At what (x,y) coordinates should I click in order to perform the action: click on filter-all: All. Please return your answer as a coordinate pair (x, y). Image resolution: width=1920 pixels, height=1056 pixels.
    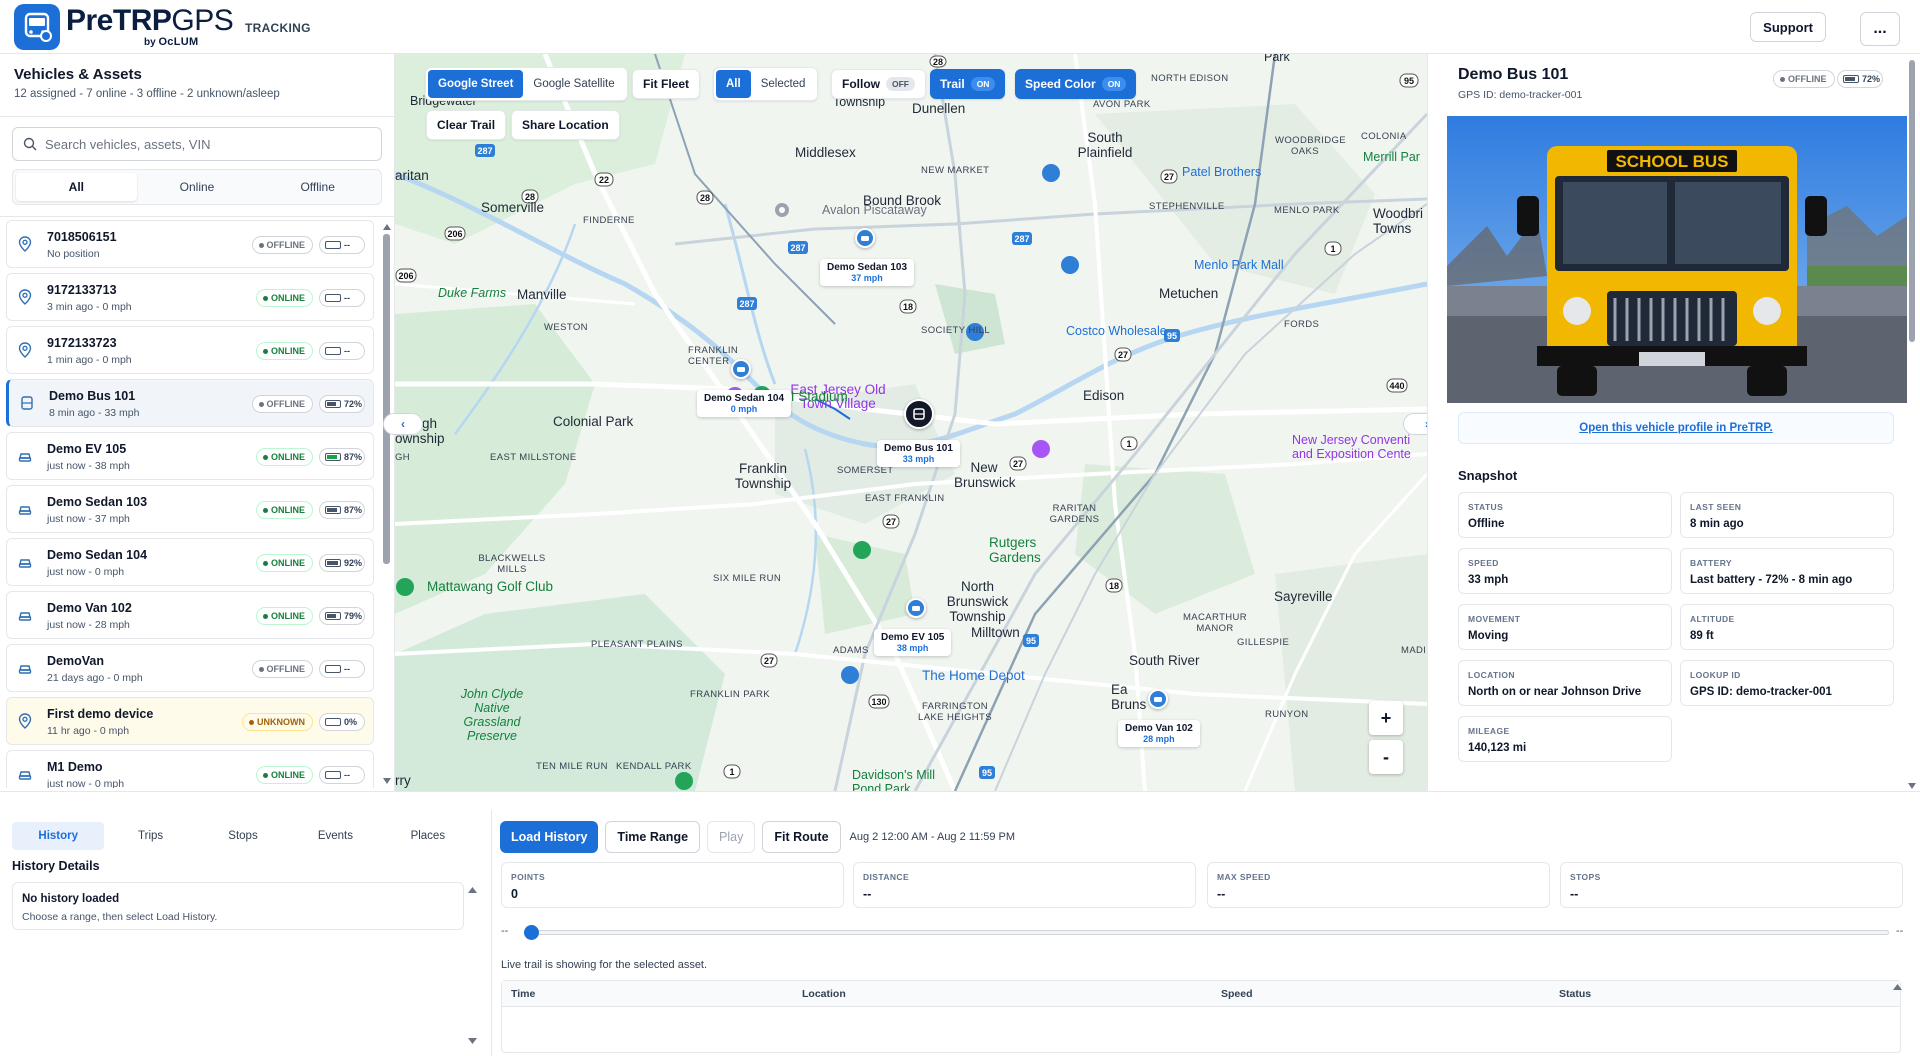
    Looking at the image, I should click on (76, 187).